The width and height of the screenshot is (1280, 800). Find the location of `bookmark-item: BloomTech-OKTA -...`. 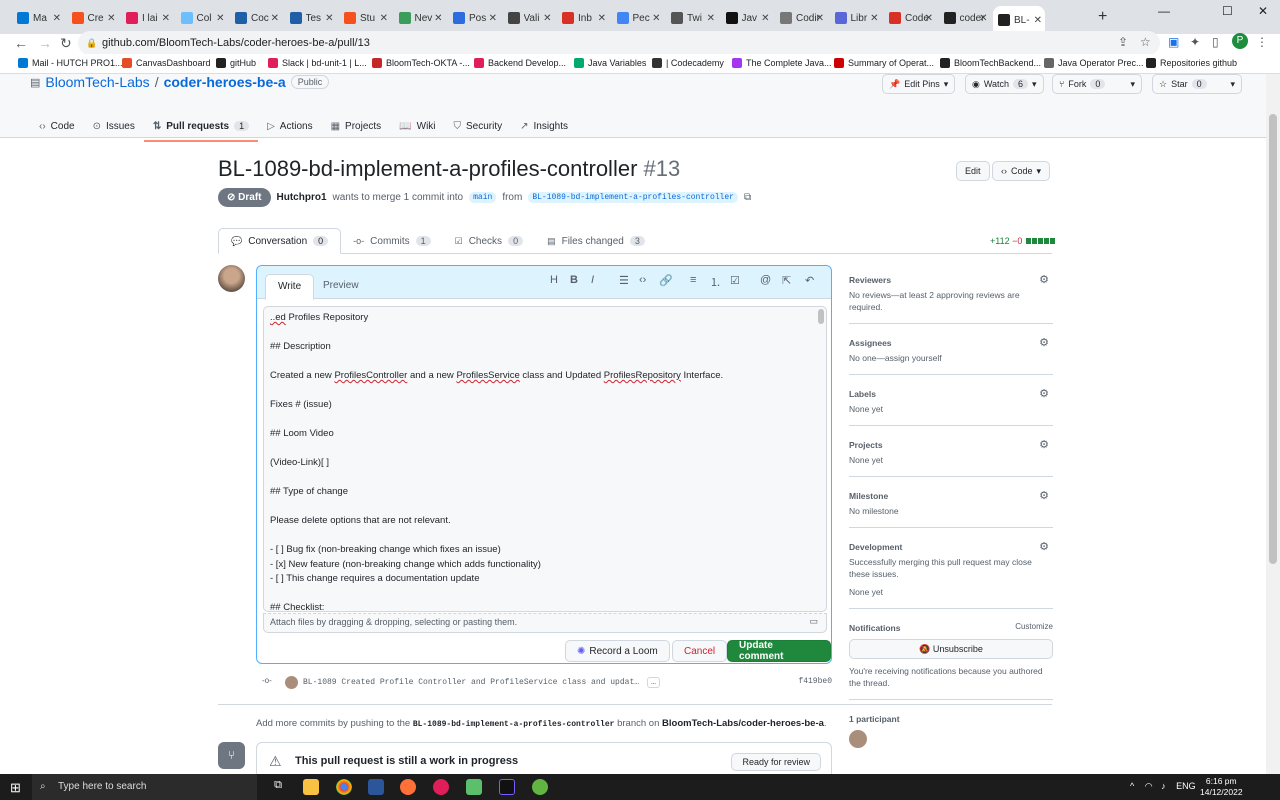

bookmark-item: BloomTech-OKTA -... is located at coordinates (421, 63).